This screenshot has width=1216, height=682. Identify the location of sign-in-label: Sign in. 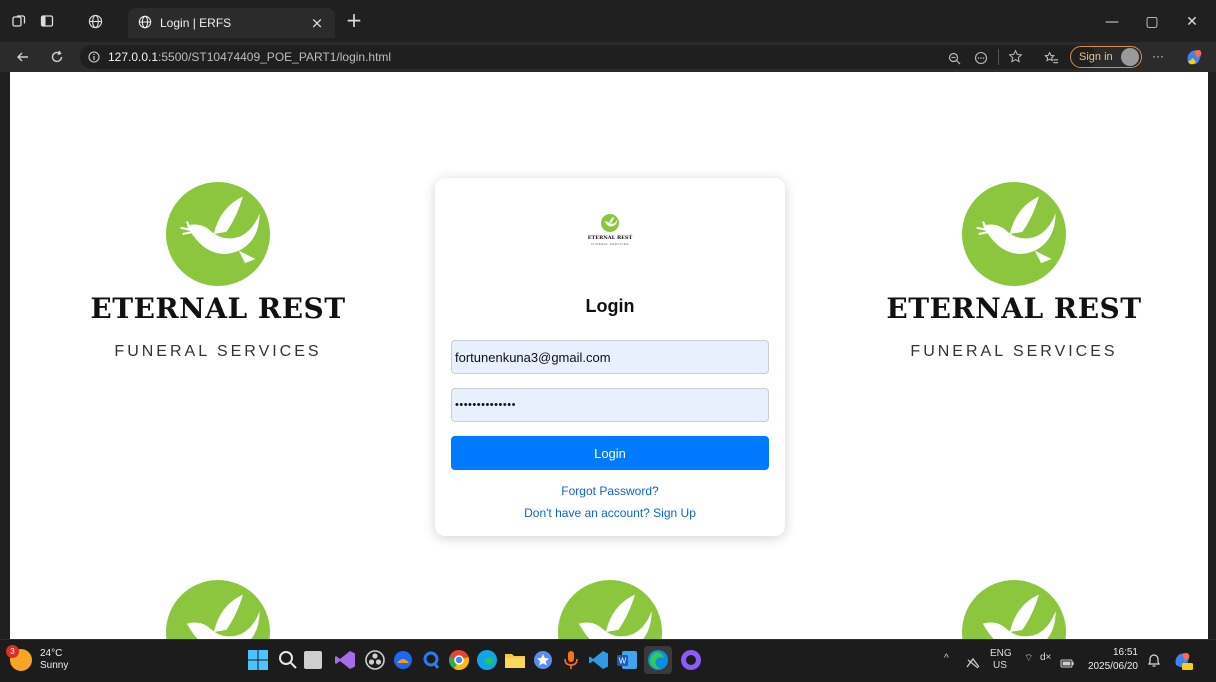
(1096, 57).